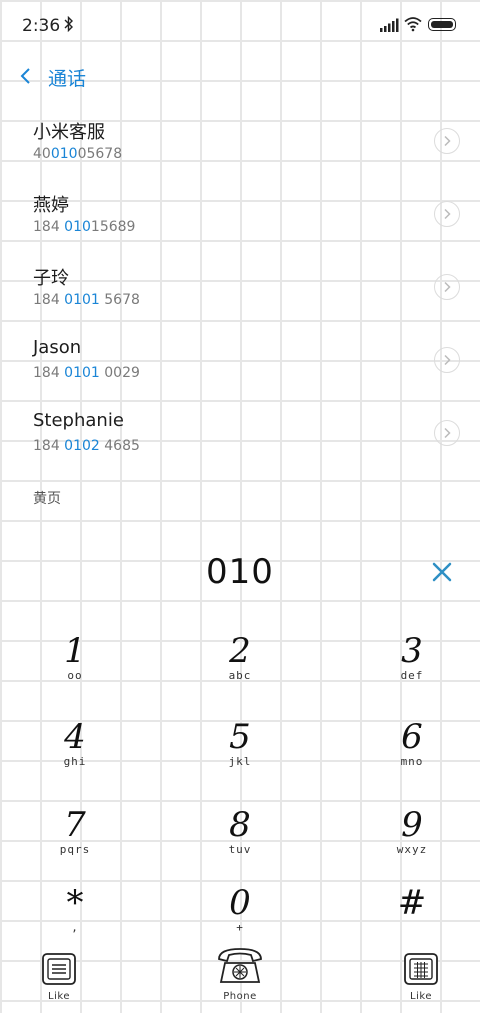 This screenshot has height=1013, width=480. I want to click on contact-name: 子玲, so click(51, 278).